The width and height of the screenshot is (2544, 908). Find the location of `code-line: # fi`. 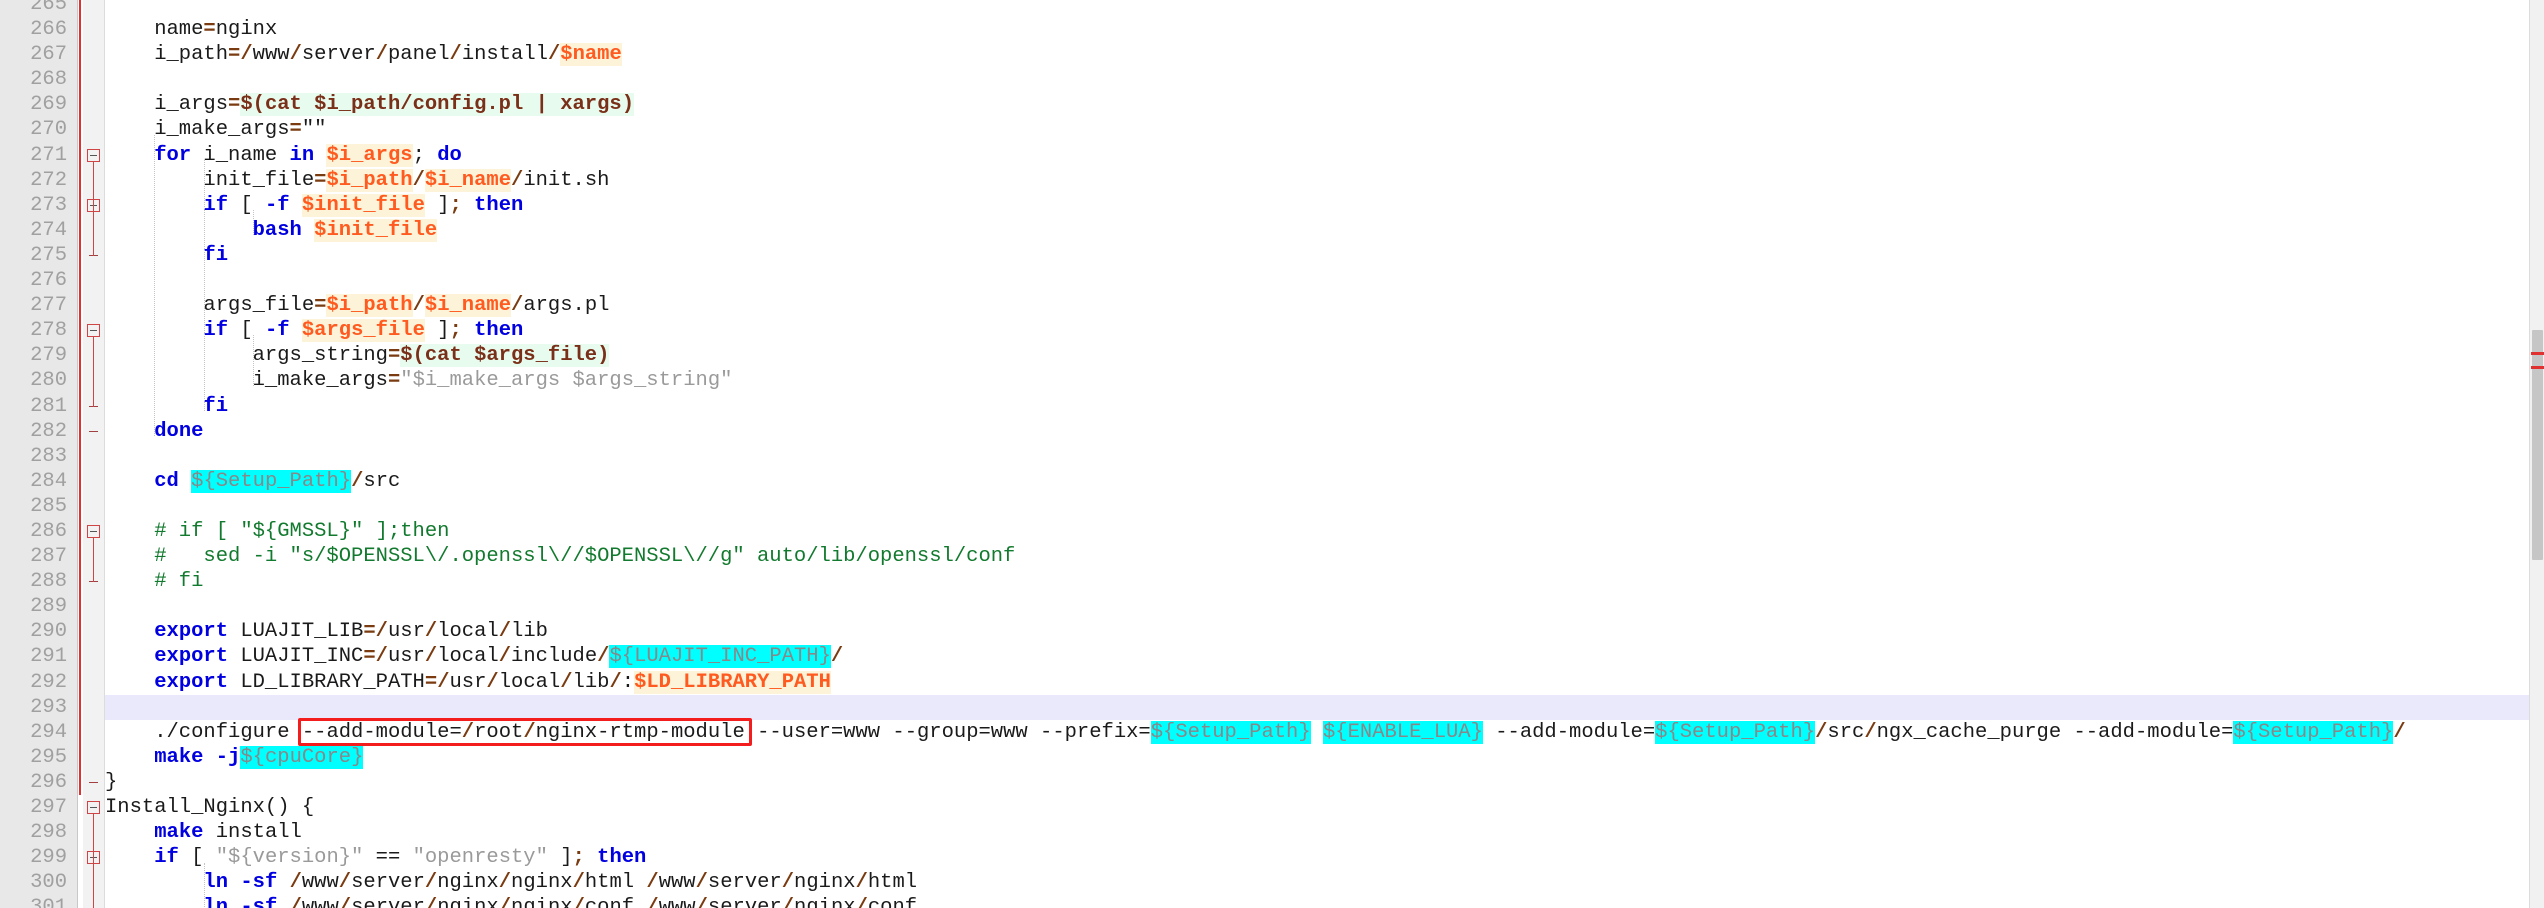

code-line: # fi is located at coordinates (1324, 581).